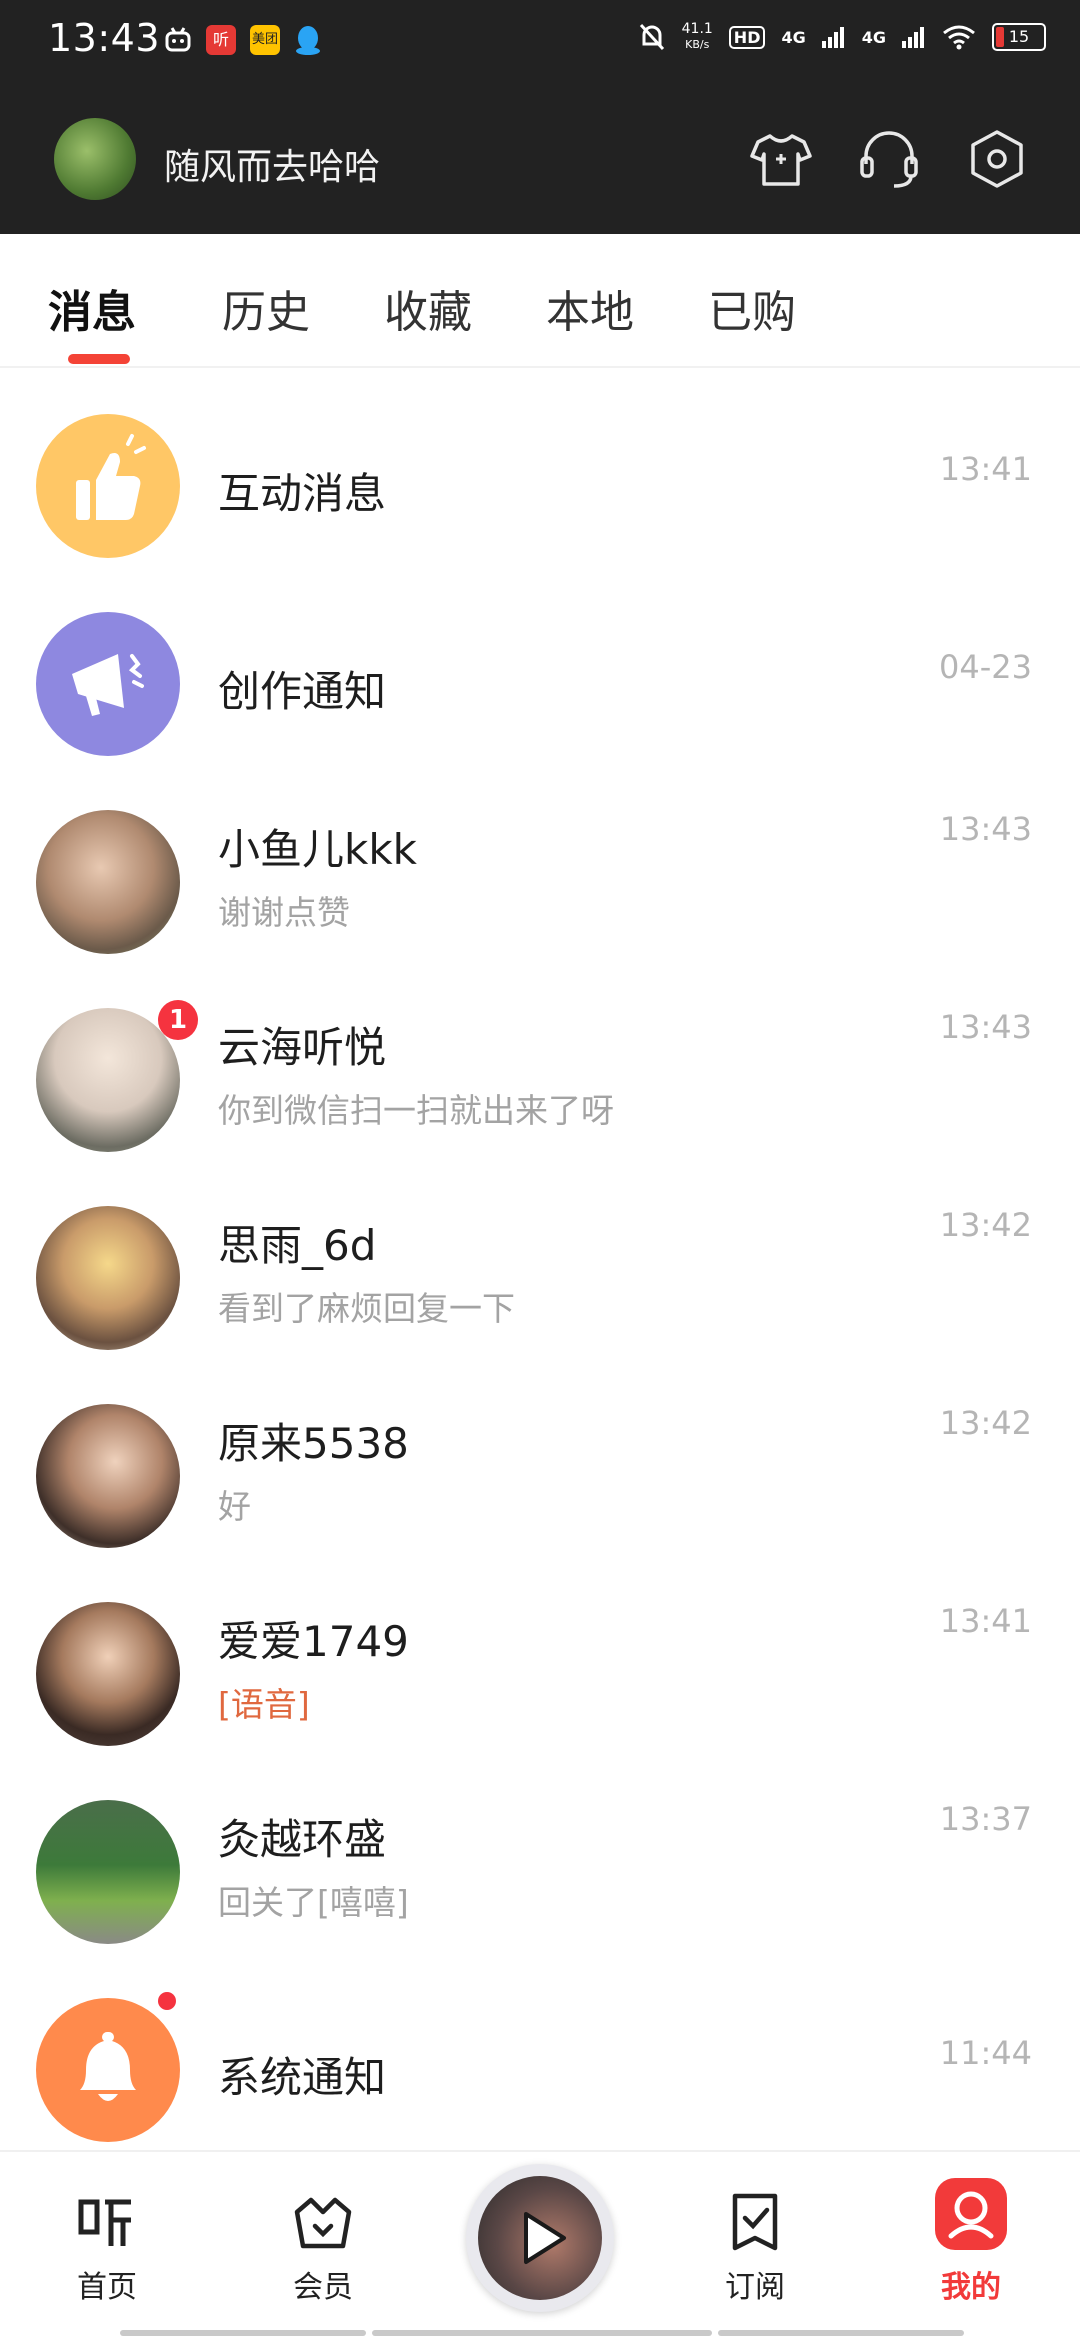 This screenshot has height=2342, width=1080. What do you see at coordinates (284, 912) in the screenshot?
I see `message-preview: 谢谢点赞` at bounding box center [284, 912].